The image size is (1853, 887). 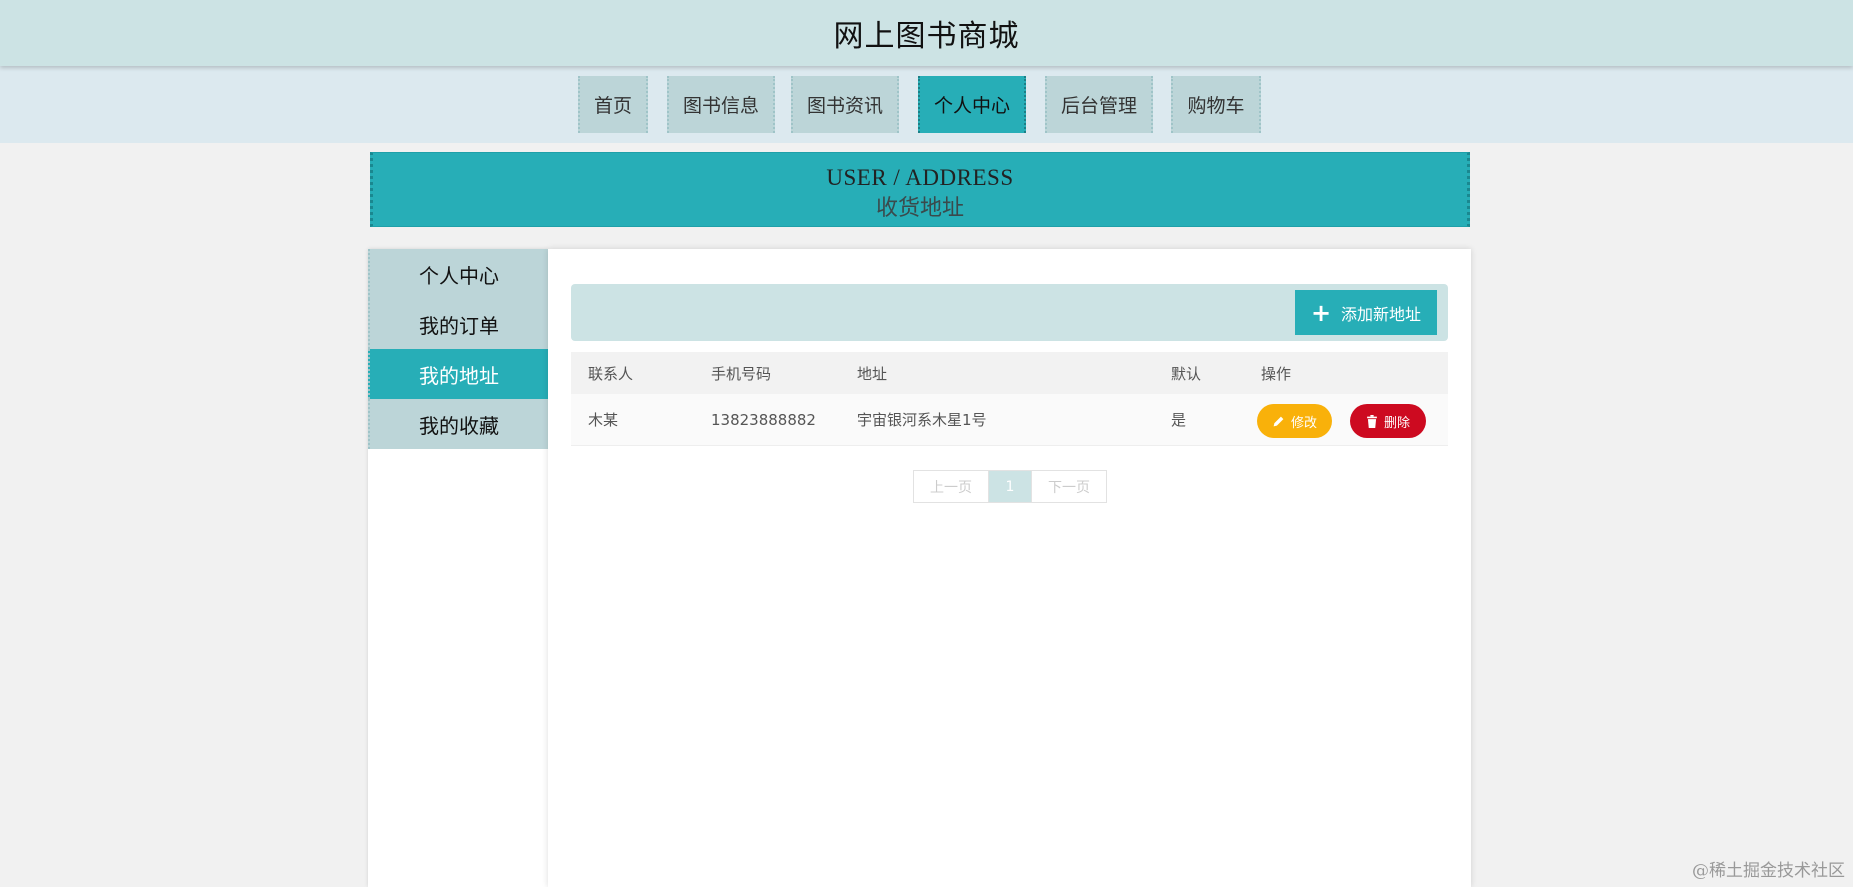 What do you see at coordinates (458, 568) in the screenshot?
I see `user-sidebar: 个人中心 我的订单 我的地址 我的收藏` at bounding box center [458, 568].